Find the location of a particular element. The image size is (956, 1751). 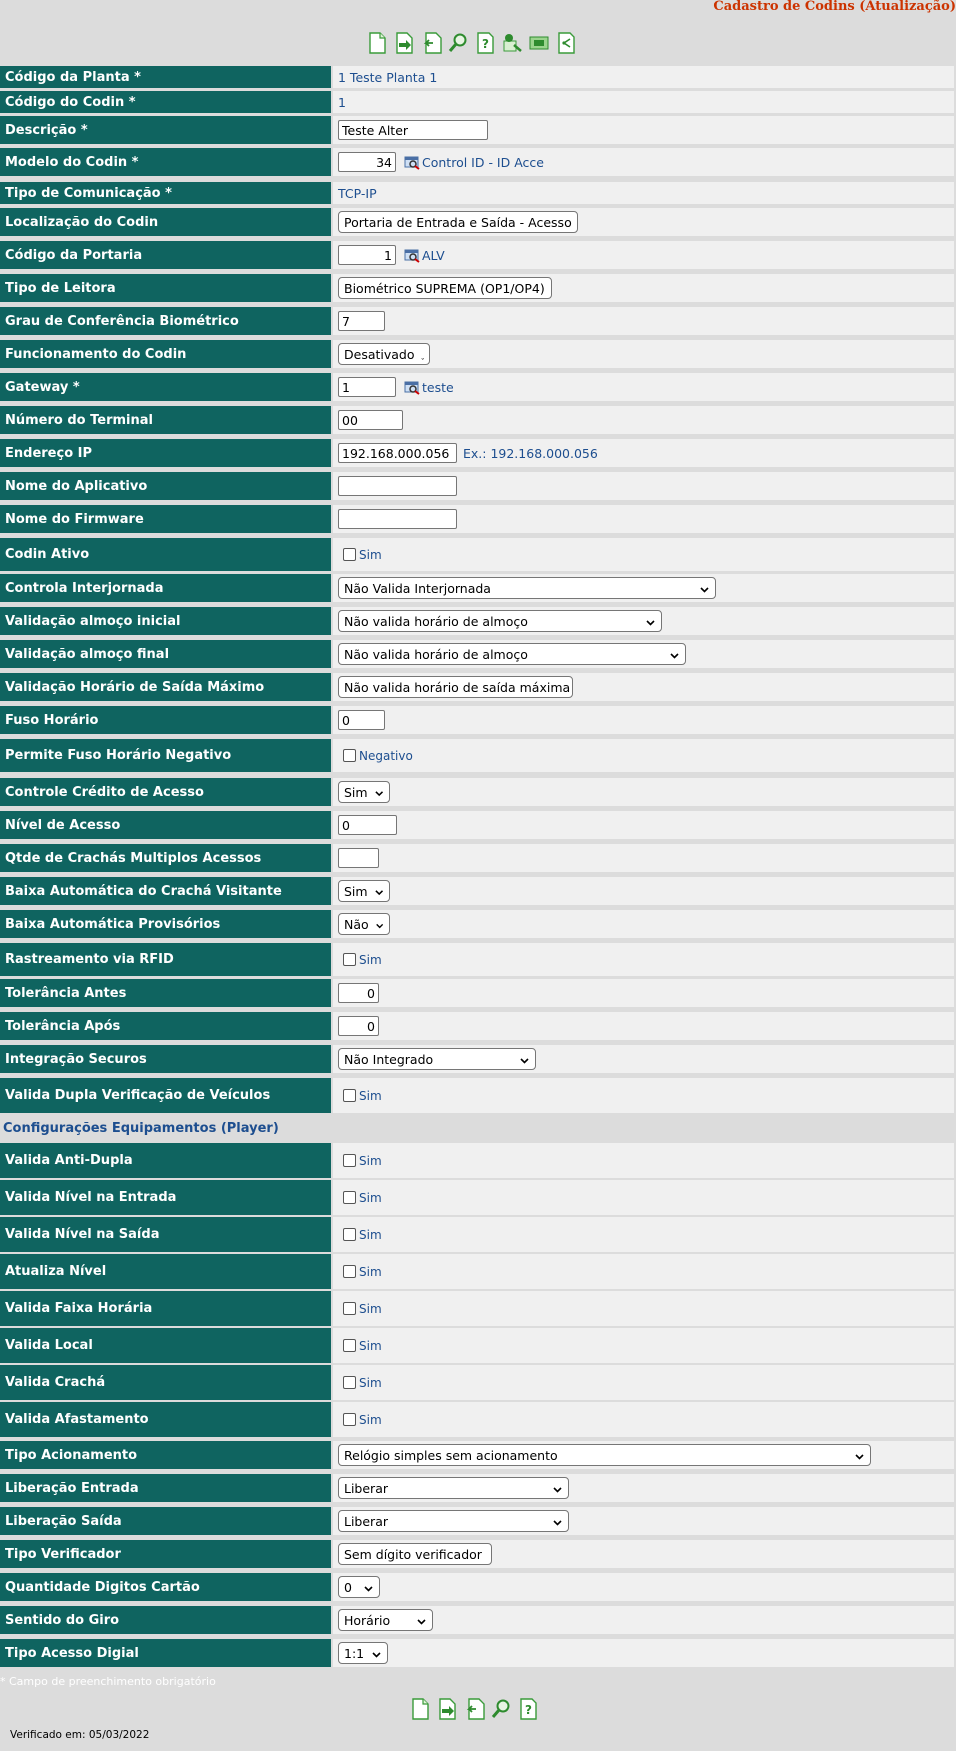

checkbox-box-fuso-negativo is located at coordinates (349, 755).